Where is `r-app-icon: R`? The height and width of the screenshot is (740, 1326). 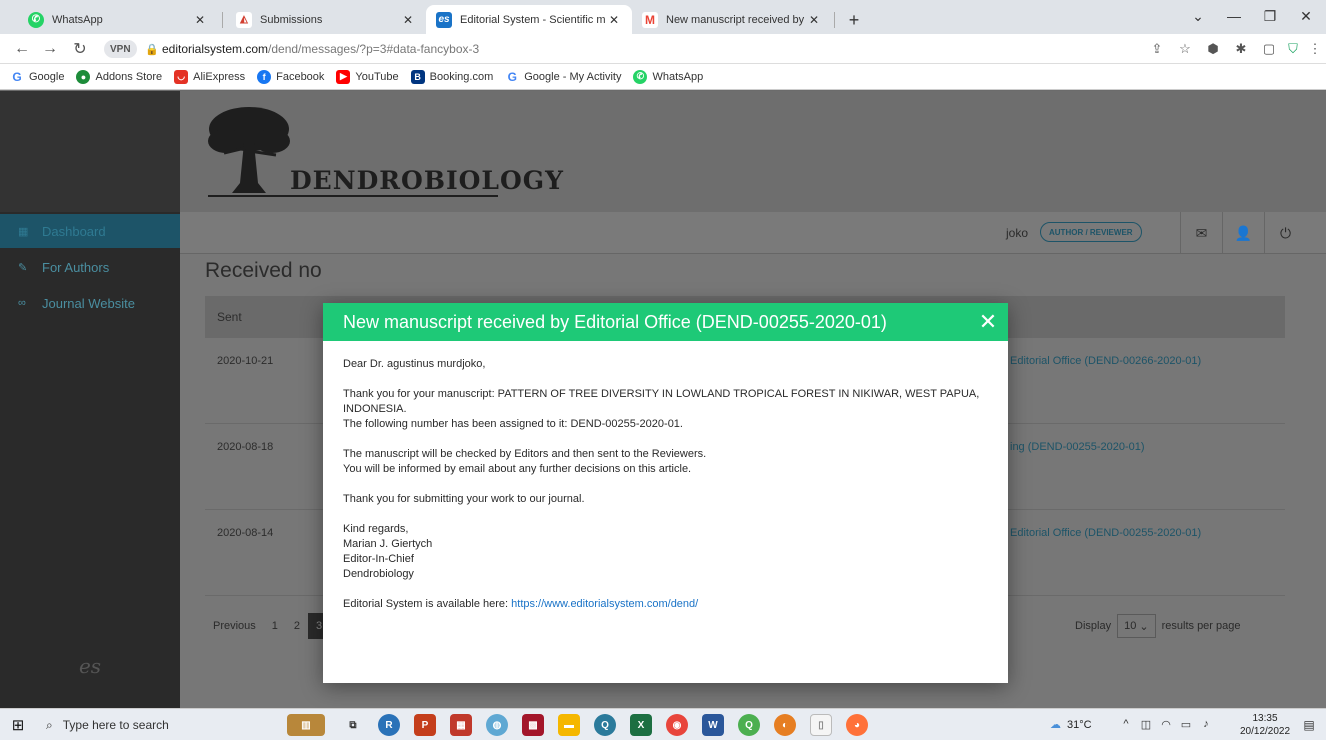 r-app-icon: R is located at coordinates (389, 725).